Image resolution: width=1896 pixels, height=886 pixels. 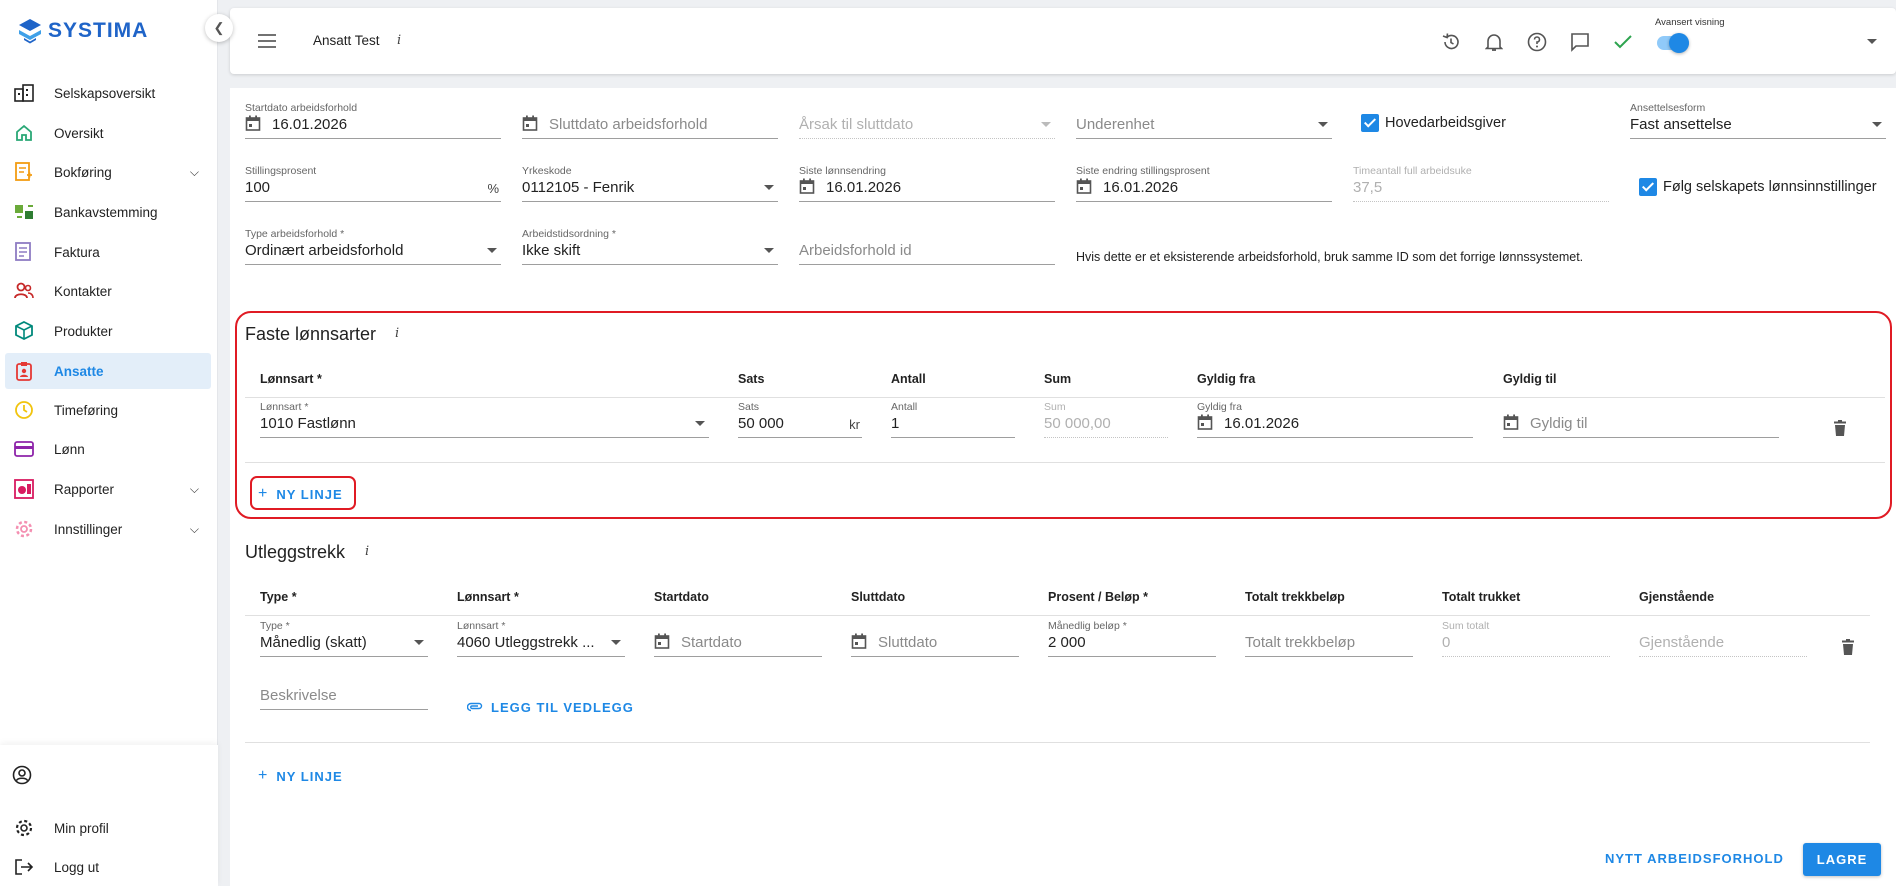 What do you see at coordinates (1526, 639) in the screenshot?
I see `deduction-total-deducted-field: Sum totalt 0` at bounding box center [1526, 639].